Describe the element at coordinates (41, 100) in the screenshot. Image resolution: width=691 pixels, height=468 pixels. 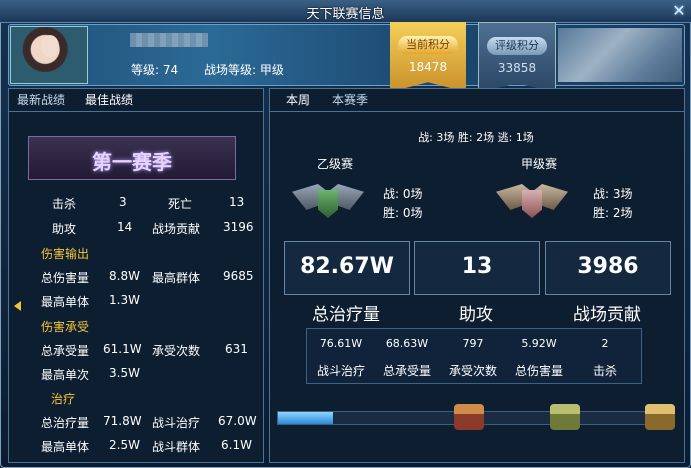
I see `tab-latest-record: 最新战绩` at that location.